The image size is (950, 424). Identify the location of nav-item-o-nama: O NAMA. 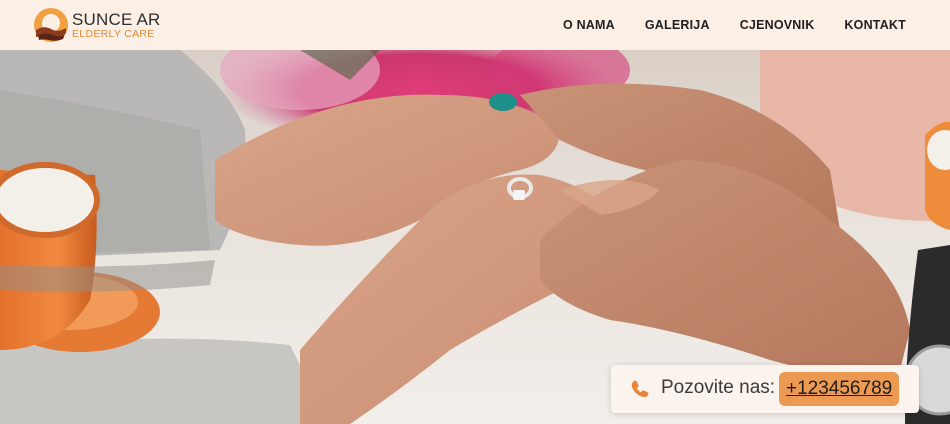
(589, 25).